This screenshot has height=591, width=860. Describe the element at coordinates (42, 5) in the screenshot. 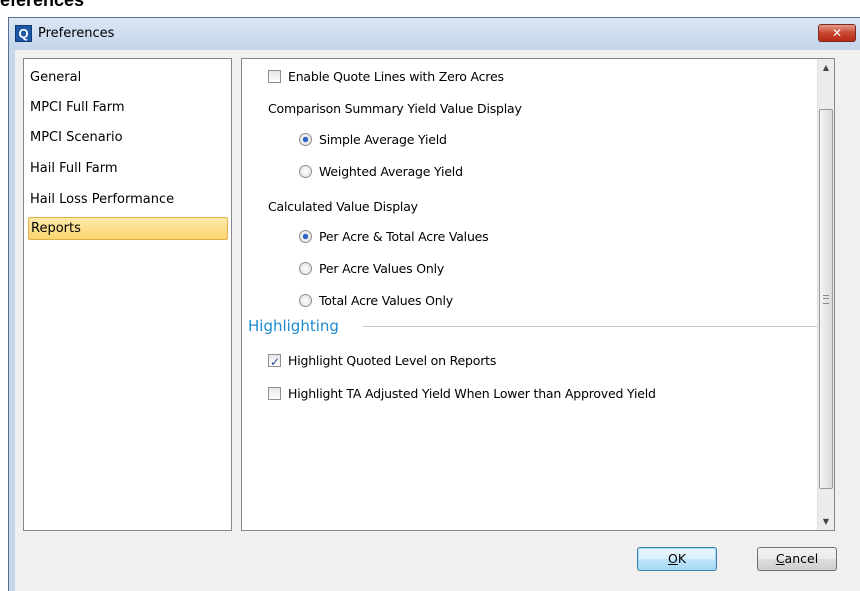

I see `background-window-title: eferences` at that location.